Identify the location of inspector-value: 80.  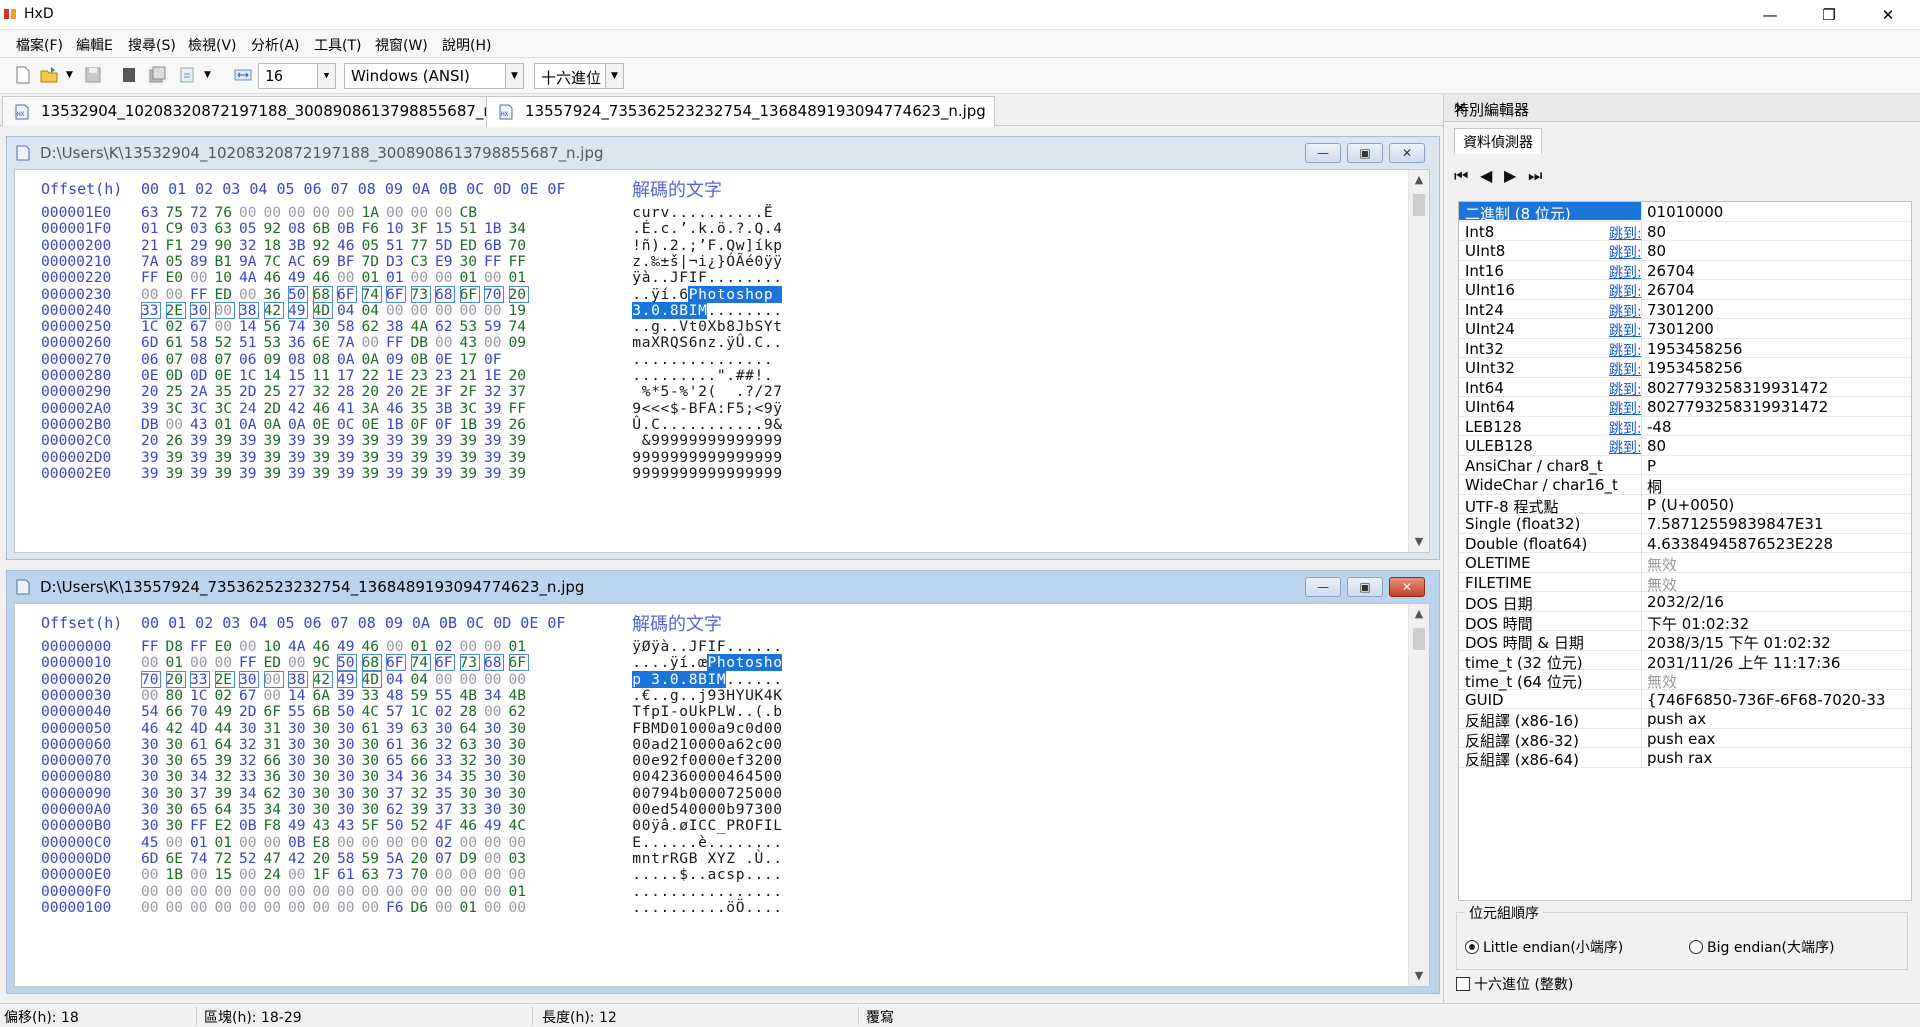
(1778, 232).